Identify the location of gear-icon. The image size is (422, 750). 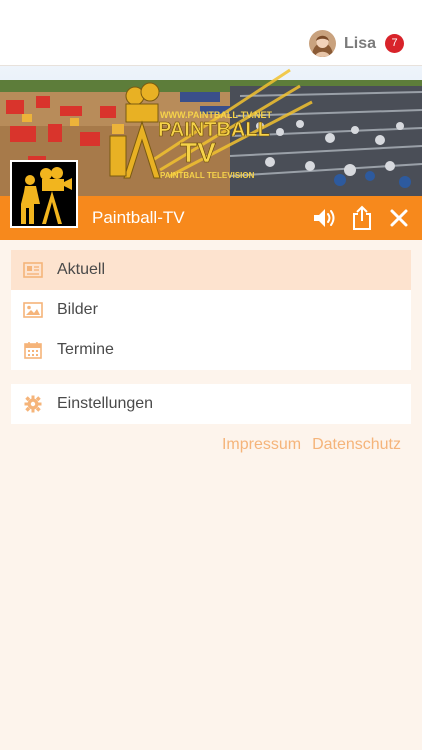
(33, 404).